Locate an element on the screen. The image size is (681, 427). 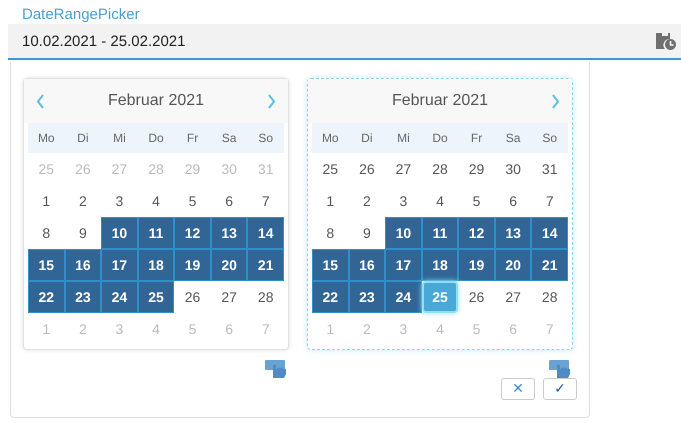
day-cell: 30 is located at coordinates (513, 169).